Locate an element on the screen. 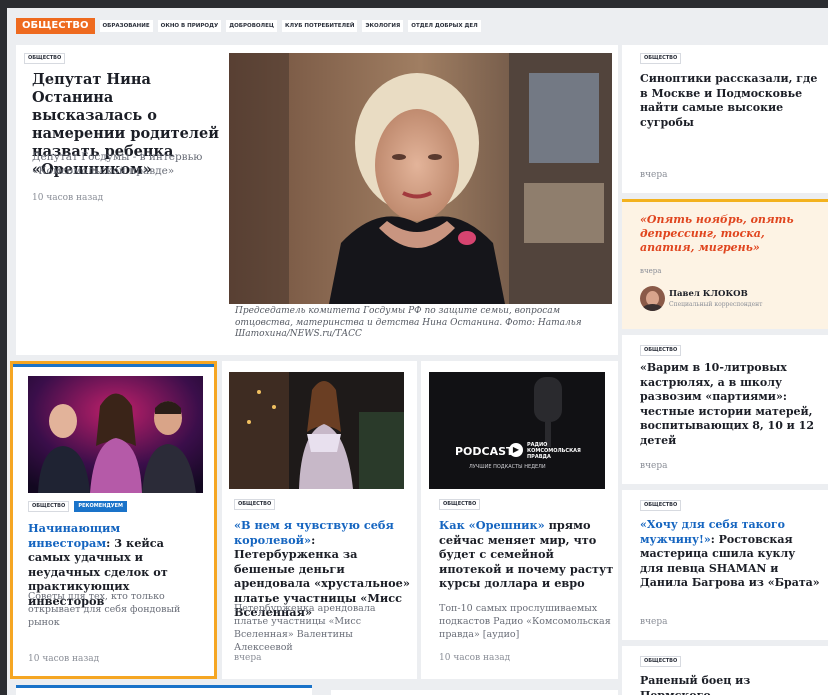 Image resolution: width=828 pixels, height=695 pixels. miss-universe-photo is located at coordinates (316, 430).